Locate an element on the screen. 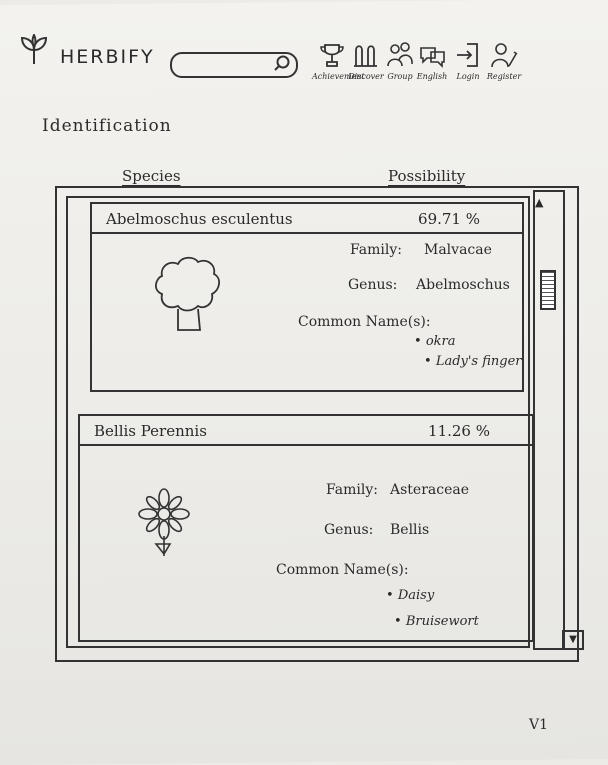 This screenshot has height=765, width=608. nav-label: Login is located at coordinates (468, 76).